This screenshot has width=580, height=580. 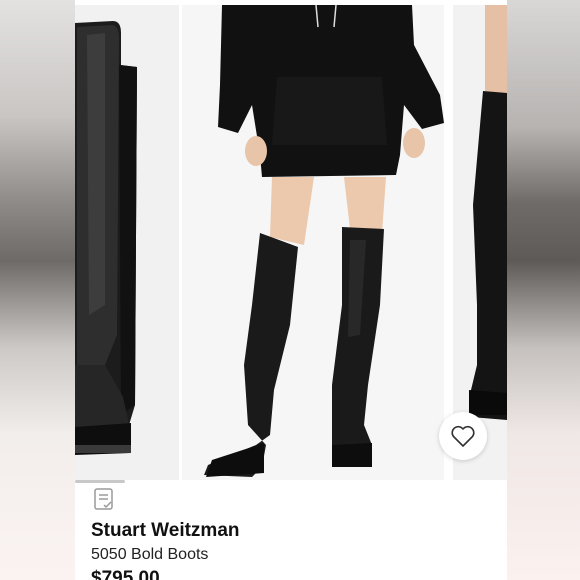 What do you see at coordinates (100, 481) in the screenshot?
I see `carousel-scroll-indicator` at bounding box center [100, 481].